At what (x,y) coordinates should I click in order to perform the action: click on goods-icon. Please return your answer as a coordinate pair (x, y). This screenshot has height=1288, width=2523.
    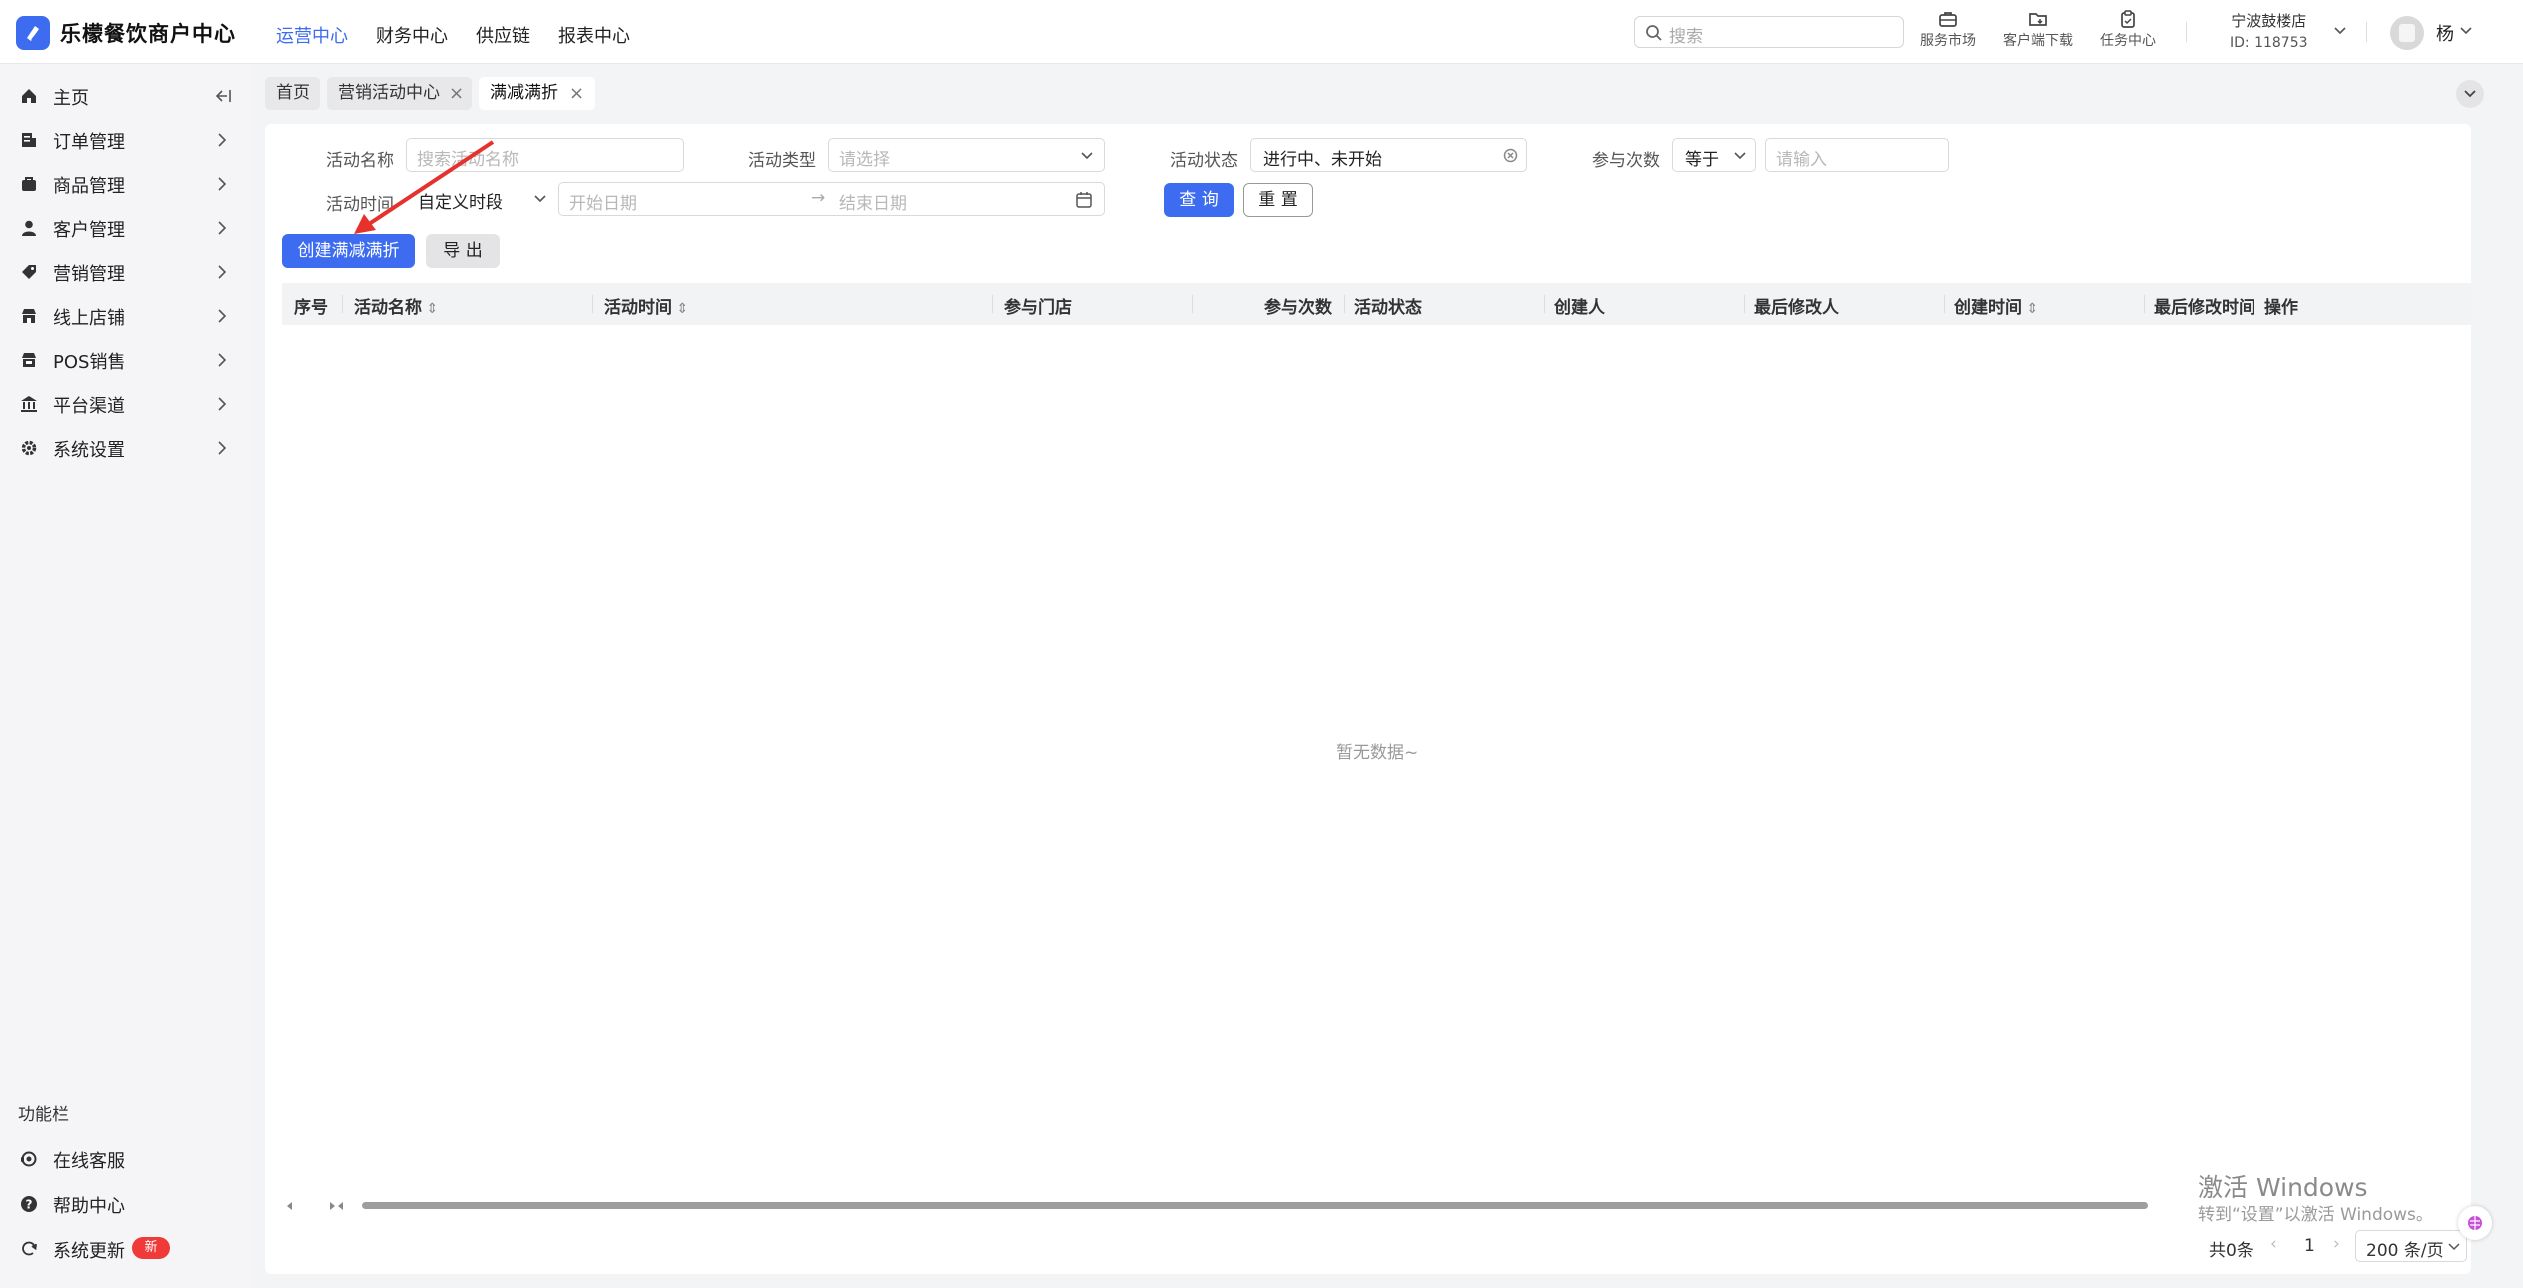
    Looking at the image, I should click on (29, 184).